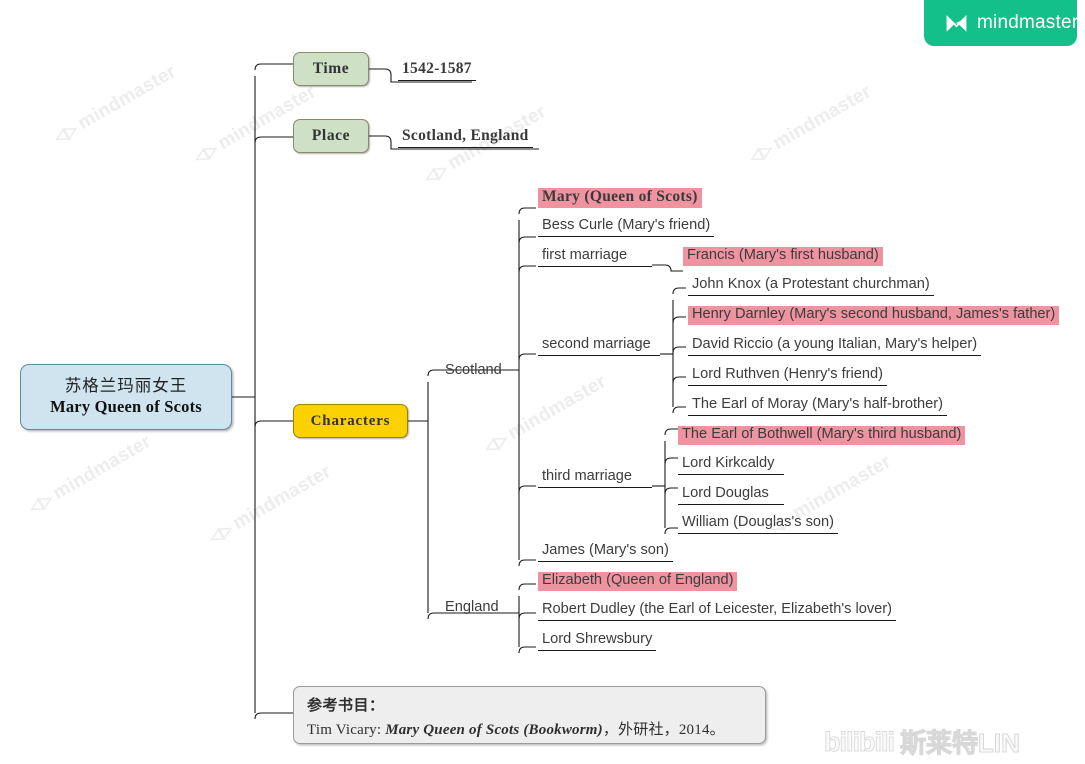  What do you see at coordinates (811, 286) in the screenshot?
I see `leaf-john-knox: John Knox (a Protestant churchman)` at bounding box center [811, 286].